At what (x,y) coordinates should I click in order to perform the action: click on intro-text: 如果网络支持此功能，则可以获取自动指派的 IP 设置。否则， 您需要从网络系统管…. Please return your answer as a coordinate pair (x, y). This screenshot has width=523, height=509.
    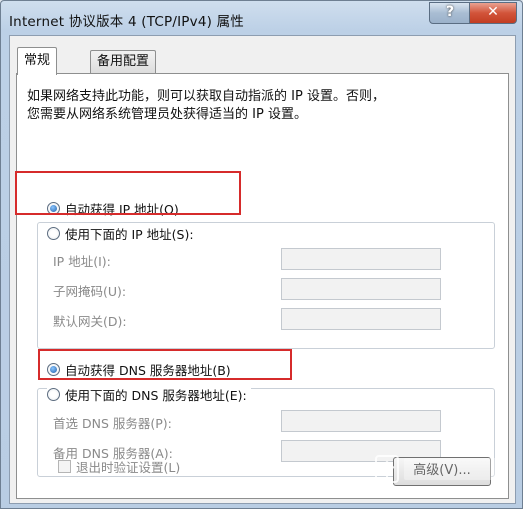
    Looking at the image, I should click on (257, 106).